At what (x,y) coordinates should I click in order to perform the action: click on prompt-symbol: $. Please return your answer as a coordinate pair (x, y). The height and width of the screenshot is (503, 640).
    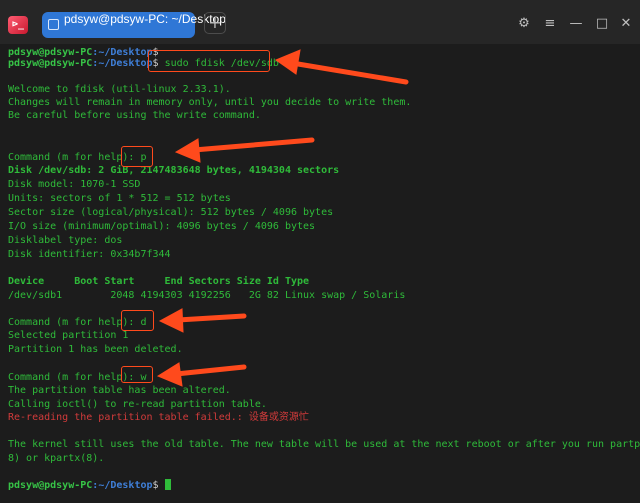
    Looking at the image, I should click on (155, 485).